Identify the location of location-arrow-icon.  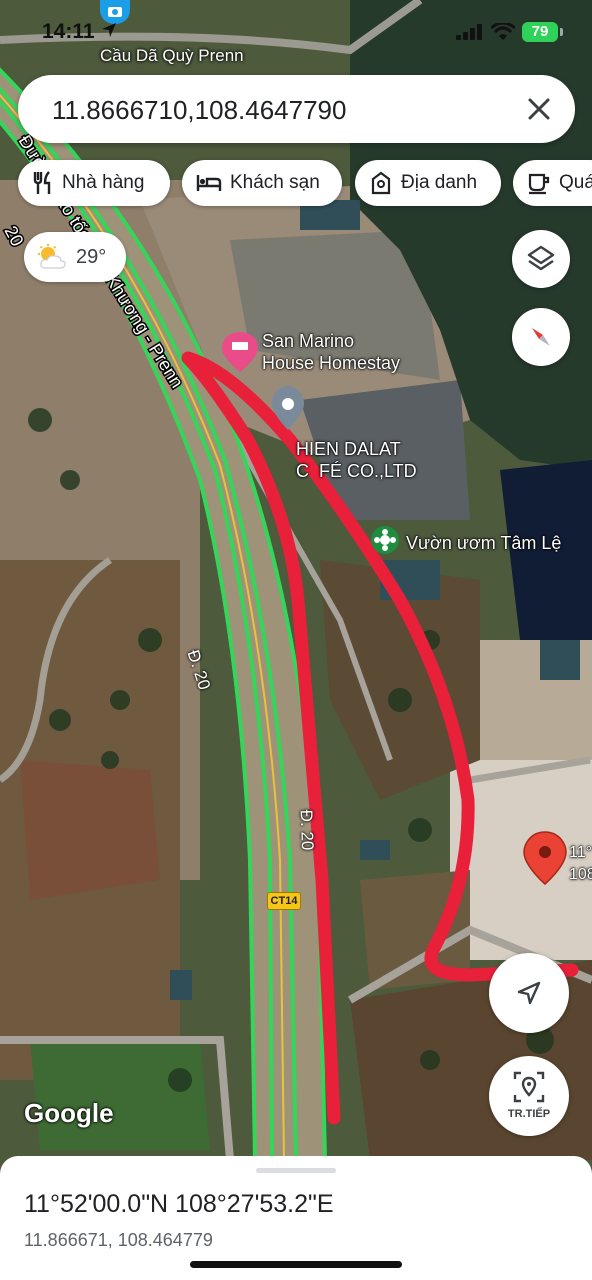
(109, 30).